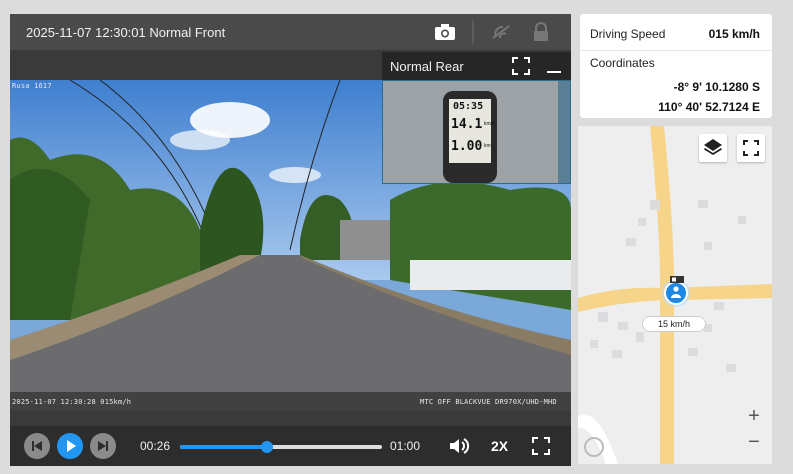 This screenshot has width=793, height=474. Describe the element at coordinates (501, 32) in the screenshot. I see `no-signal-icon` at that location.